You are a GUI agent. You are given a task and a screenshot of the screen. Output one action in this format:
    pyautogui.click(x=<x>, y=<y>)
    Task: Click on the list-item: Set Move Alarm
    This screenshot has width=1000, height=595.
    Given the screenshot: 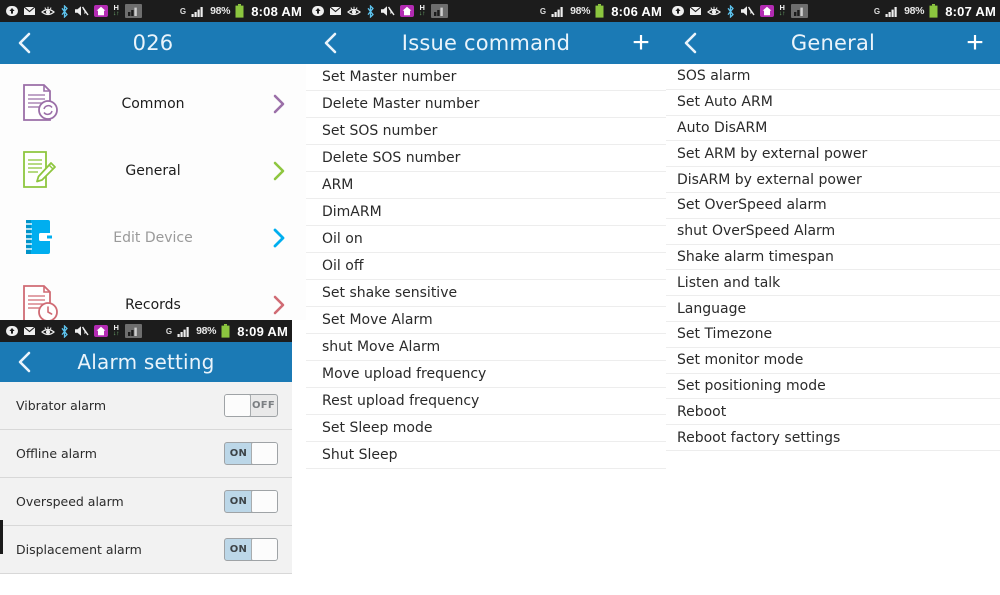 What is the action you would take?
    pyautogui.click(x=486, y=320)
    